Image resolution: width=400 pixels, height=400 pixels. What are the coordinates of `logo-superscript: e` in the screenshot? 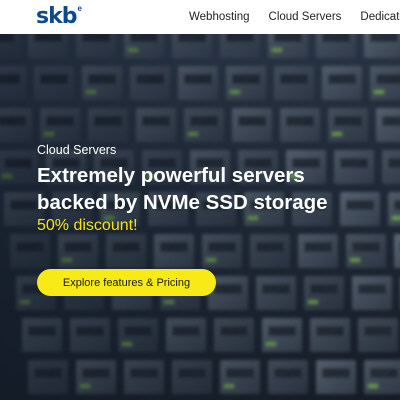 It's located at (79, 8).